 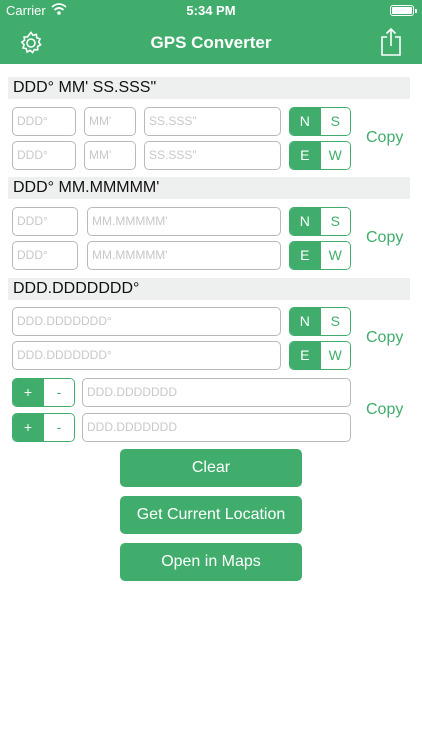 I want to click on dms-lon-seconds-field: SS.SSS", so click(x=212, y=155).